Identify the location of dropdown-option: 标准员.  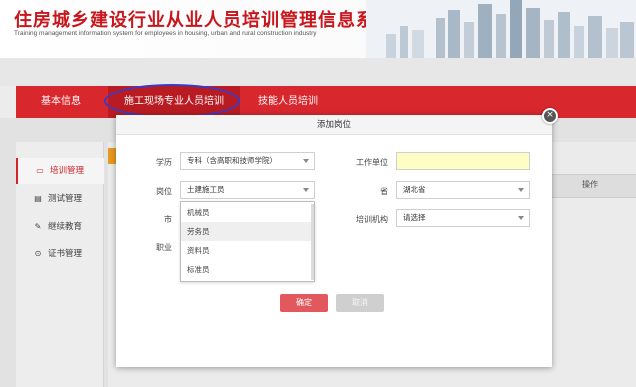
(246, 269).